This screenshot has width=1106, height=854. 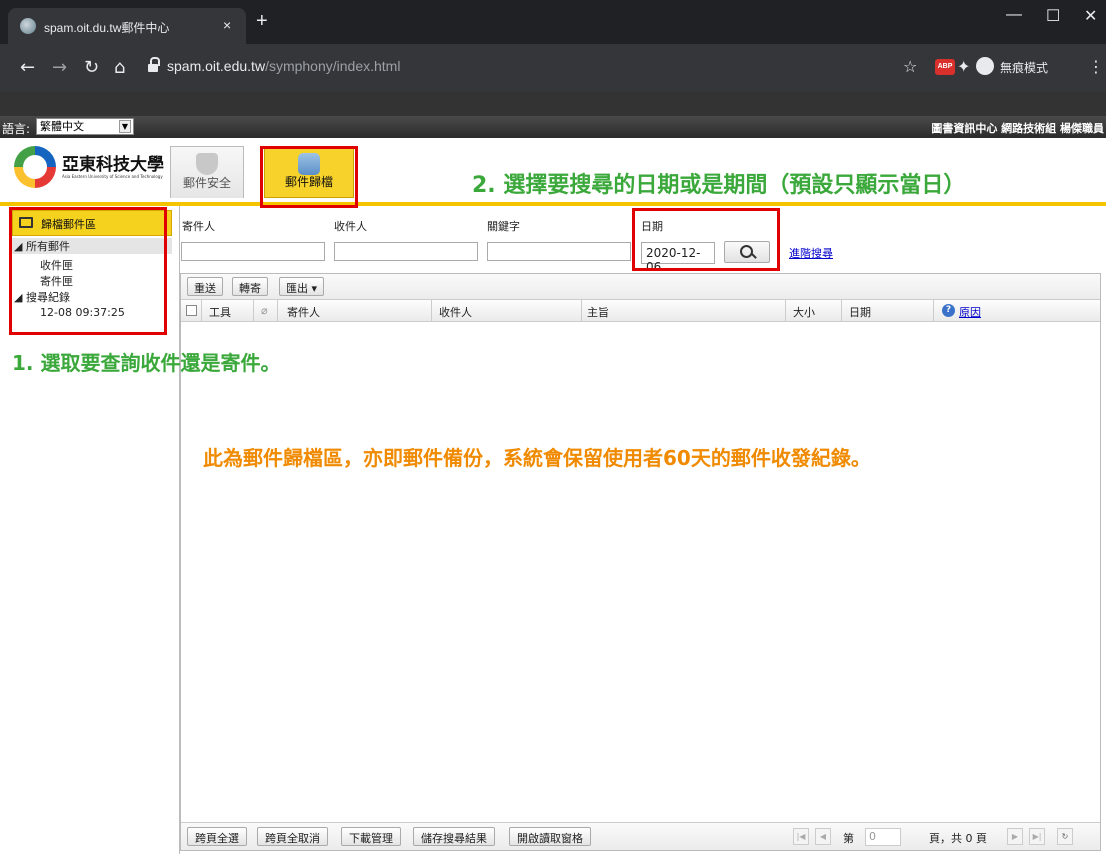 I want to click on recipient-label: 收件人, so click(x=350, y=226).